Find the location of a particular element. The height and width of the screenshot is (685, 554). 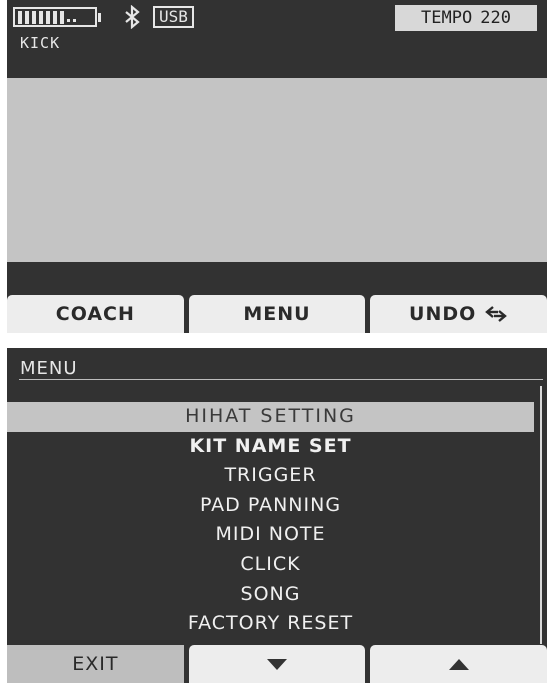

tempo-display: TEMPO 220 is located at coordinates (466, 18).